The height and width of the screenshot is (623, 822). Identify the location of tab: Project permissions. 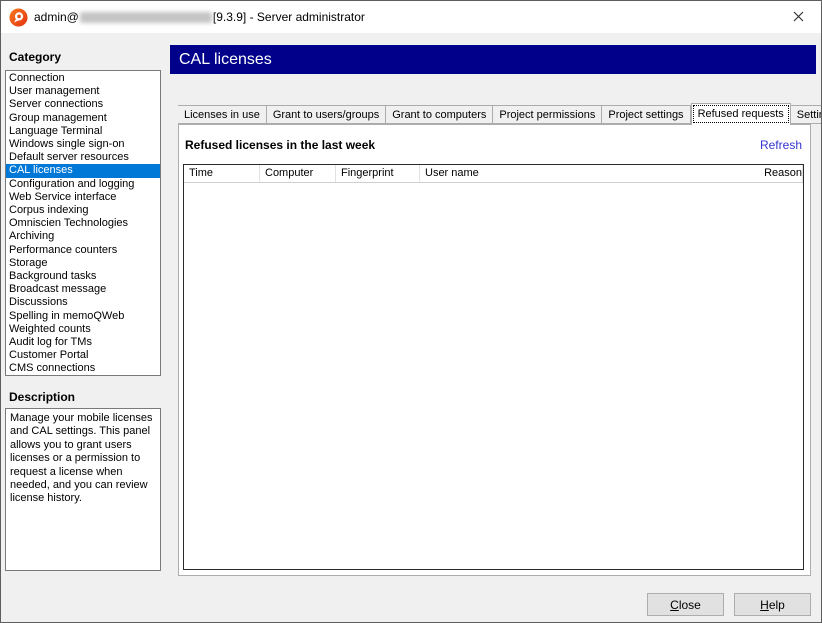
(548, 114).